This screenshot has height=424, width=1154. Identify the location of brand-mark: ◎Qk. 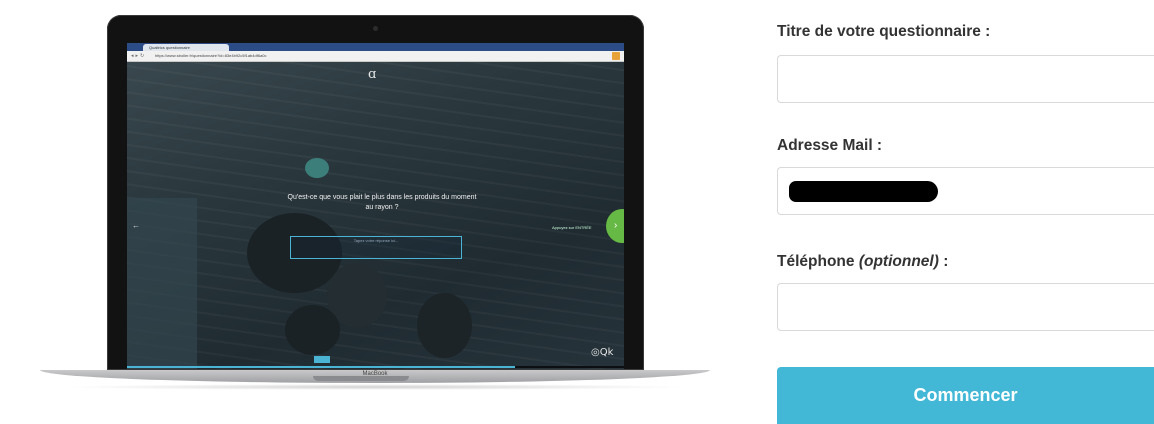
(602, 352).